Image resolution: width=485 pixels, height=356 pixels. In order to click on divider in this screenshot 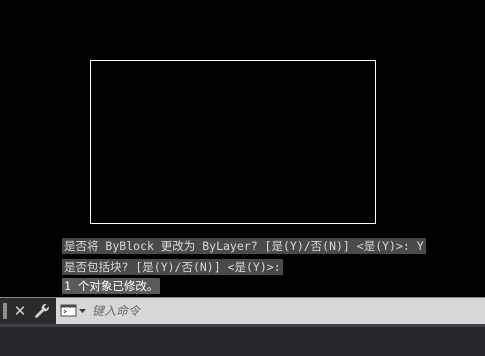, I will do `click(242, 325)`.